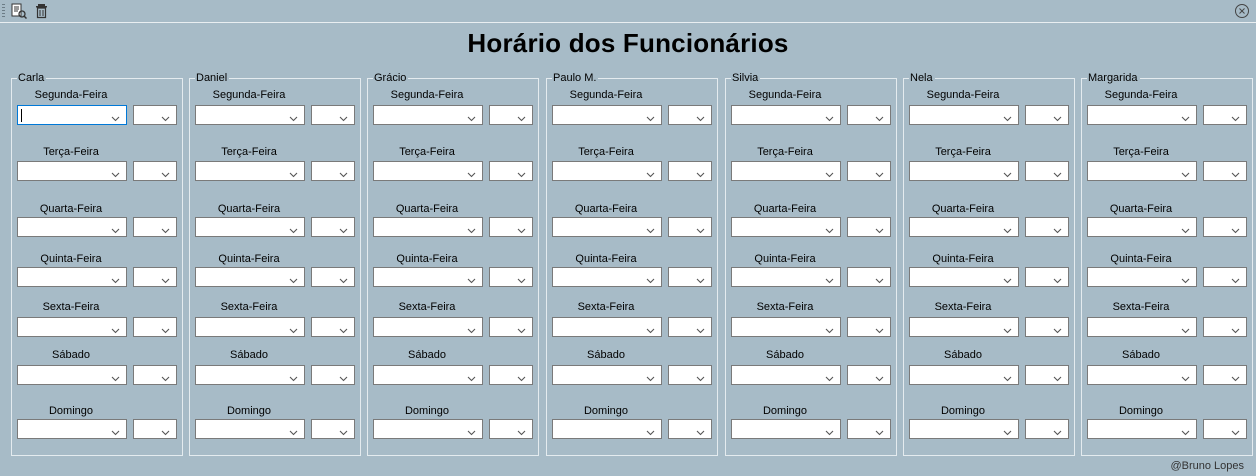 Image resolution: width=1256 pixels, height=476 pixels. Describe the element at coordinates (1242, 11) in the screenshot. I see `close-circle-icon` at that location.